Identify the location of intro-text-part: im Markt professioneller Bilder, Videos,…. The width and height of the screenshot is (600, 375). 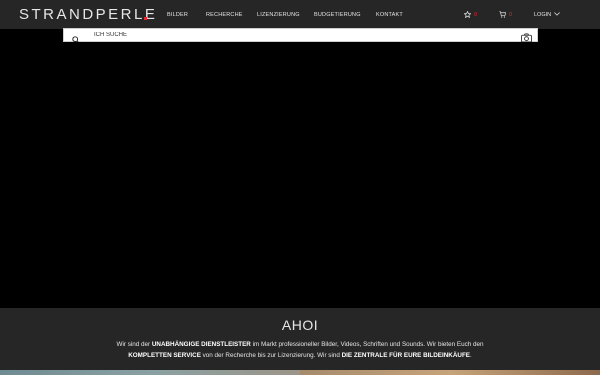
(367, 344).